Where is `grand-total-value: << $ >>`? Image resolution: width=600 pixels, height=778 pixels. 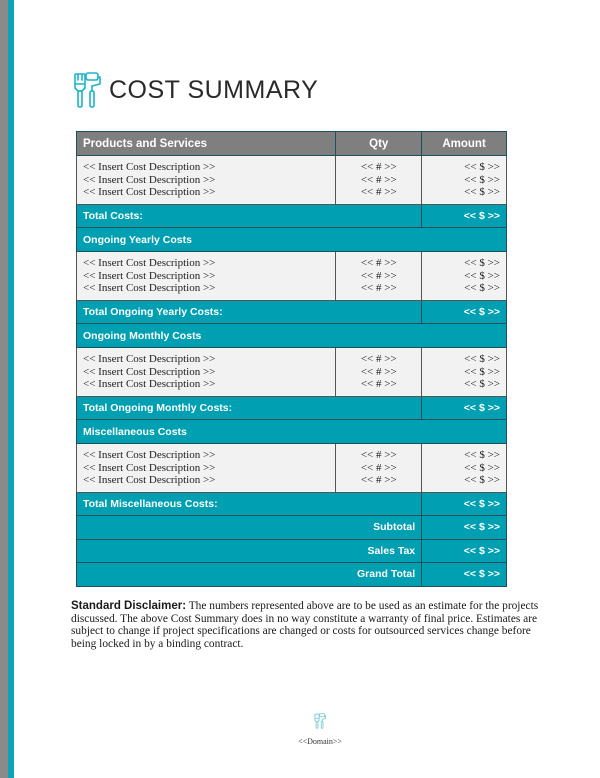
grand-total-value: << $ >> is located at coordinates (464, 574).